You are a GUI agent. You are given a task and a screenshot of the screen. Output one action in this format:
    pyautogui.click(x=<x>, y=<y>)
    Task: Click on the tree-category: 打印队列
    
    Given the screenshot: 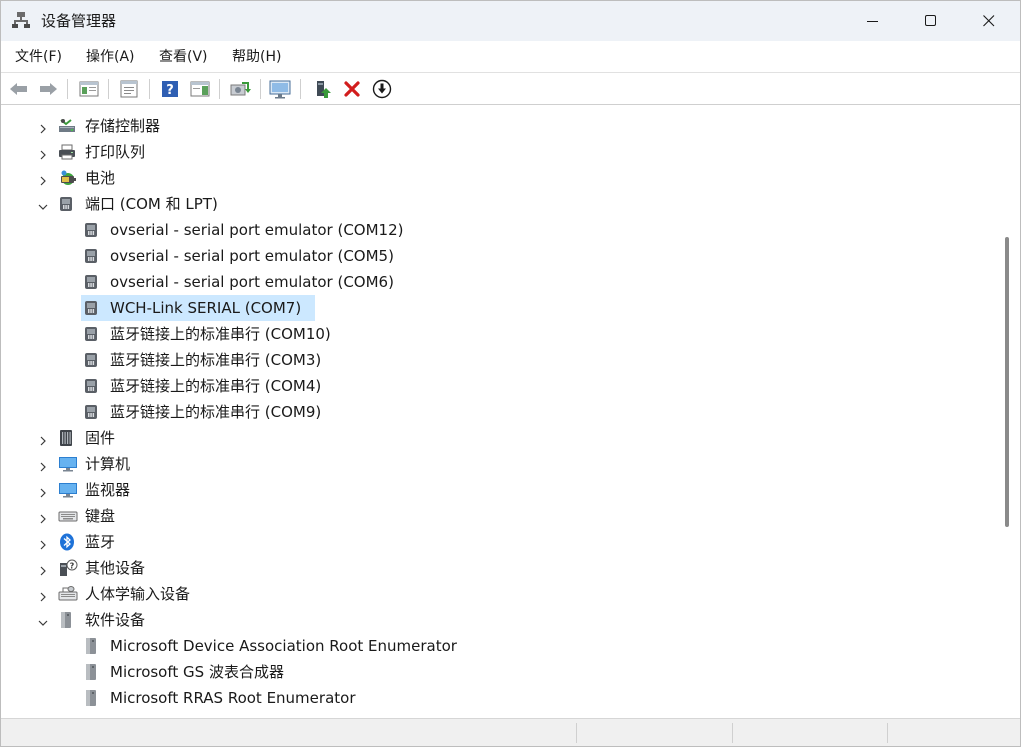 What is the action you would take?
    pyautogui.click(x=500, y=152)
    